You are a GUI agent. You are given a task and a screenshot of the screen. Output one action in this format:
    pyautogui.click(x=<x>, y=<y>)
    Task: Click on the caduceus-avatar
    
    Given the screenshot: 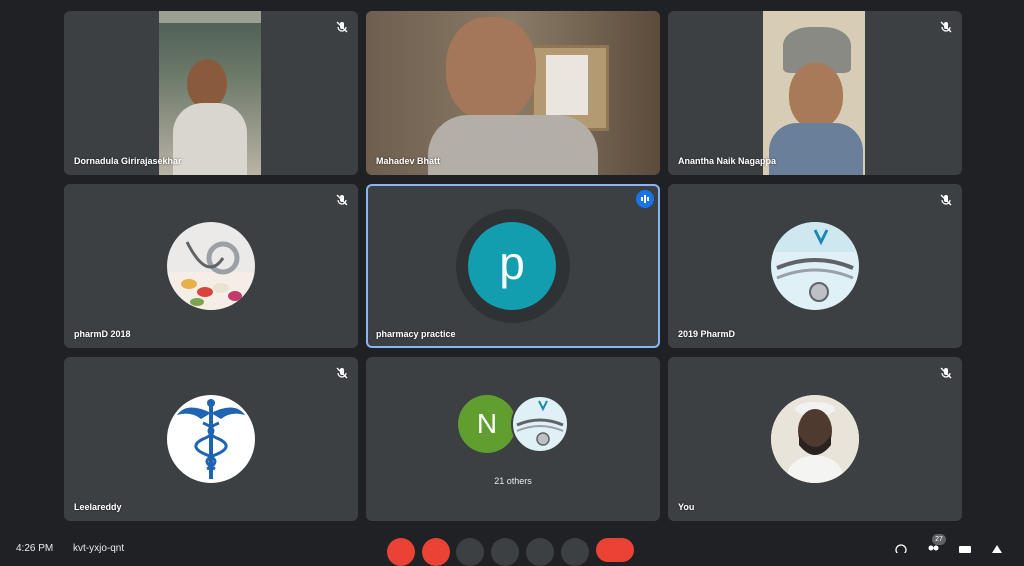 What is the action you would take?
    pyautogui.click(x=211, y=439)
    